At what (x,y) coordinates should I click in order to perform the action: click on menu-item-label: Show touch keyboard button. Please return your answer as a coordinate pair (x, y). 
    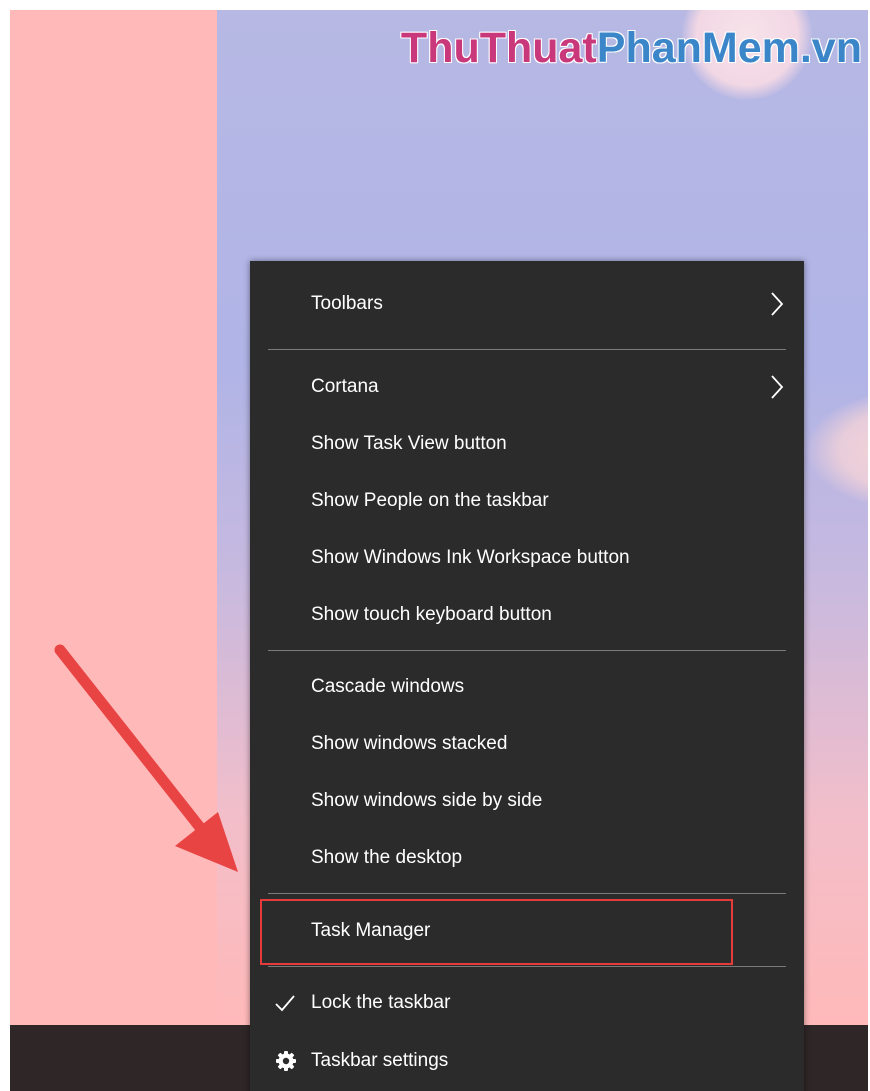
    Looking at the image, I should click on (431, 614).